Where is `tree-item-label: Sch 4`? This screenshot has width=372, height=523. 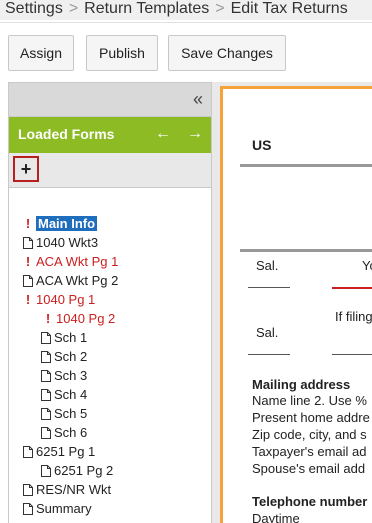
tree-item-label: Sch 4 is located at coordinates (71, 394).